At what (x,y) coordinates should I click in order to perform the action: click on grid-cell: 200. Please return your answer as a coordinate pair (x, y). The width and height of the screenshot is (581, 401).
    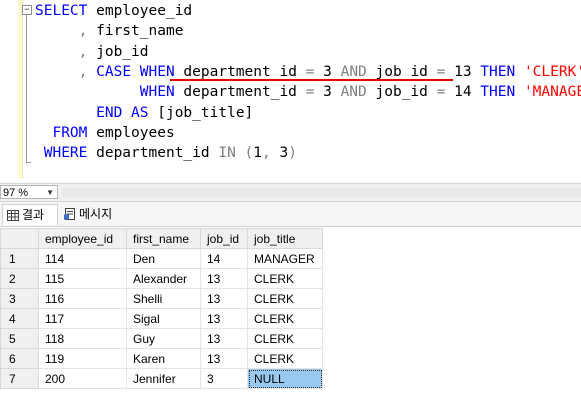
    Looking at the image, I should click on (82, 378).